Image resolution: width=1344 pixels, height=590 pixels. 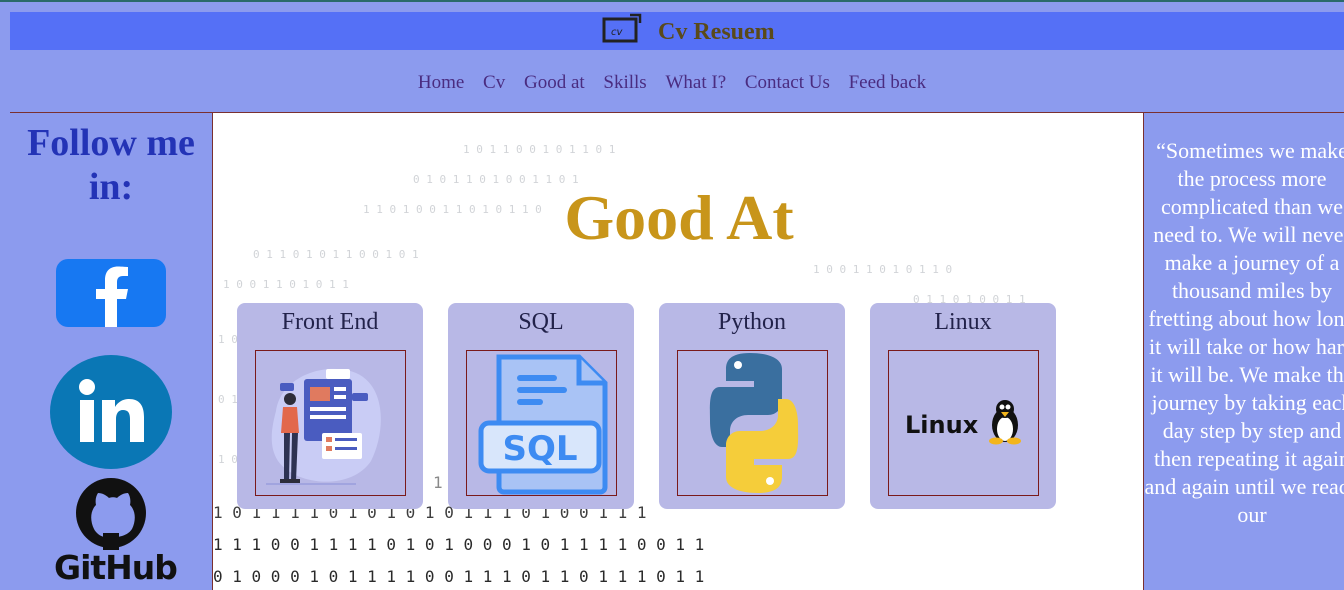 I want to click on github-link: GitHub, so click(x=116, y=531).